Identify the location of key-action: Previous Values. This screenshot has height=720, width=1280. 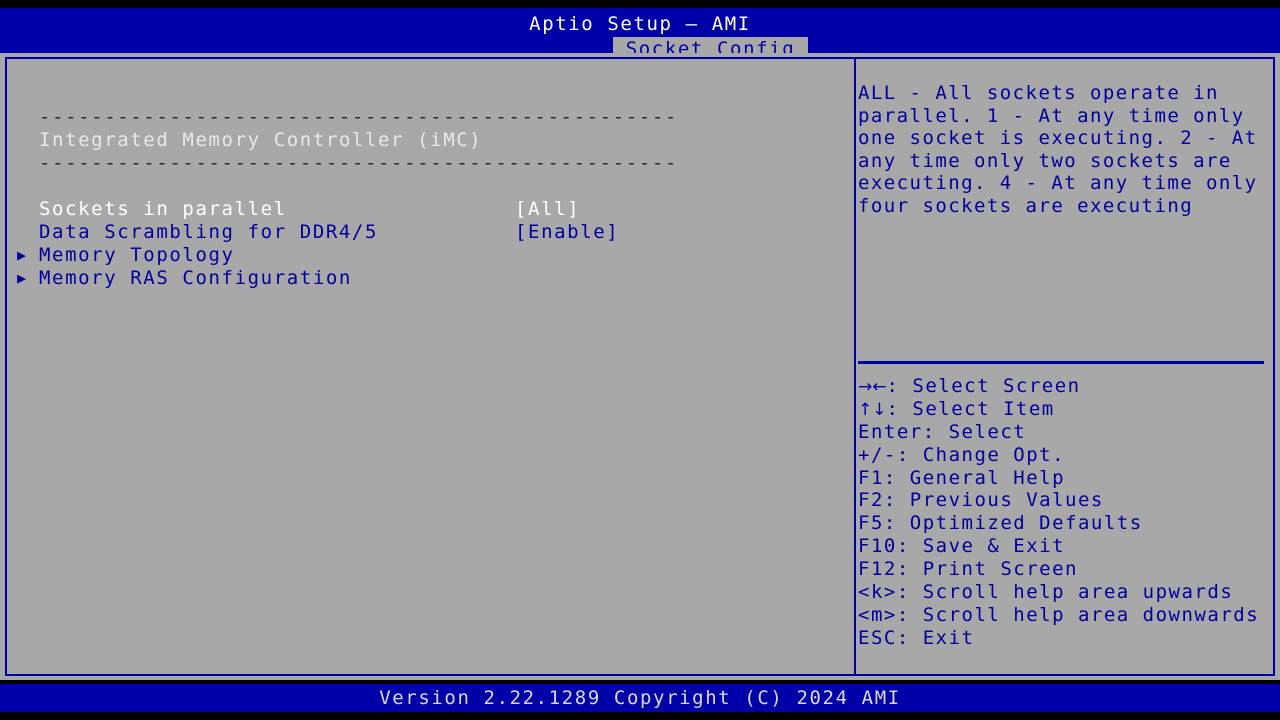
(1006, 500).